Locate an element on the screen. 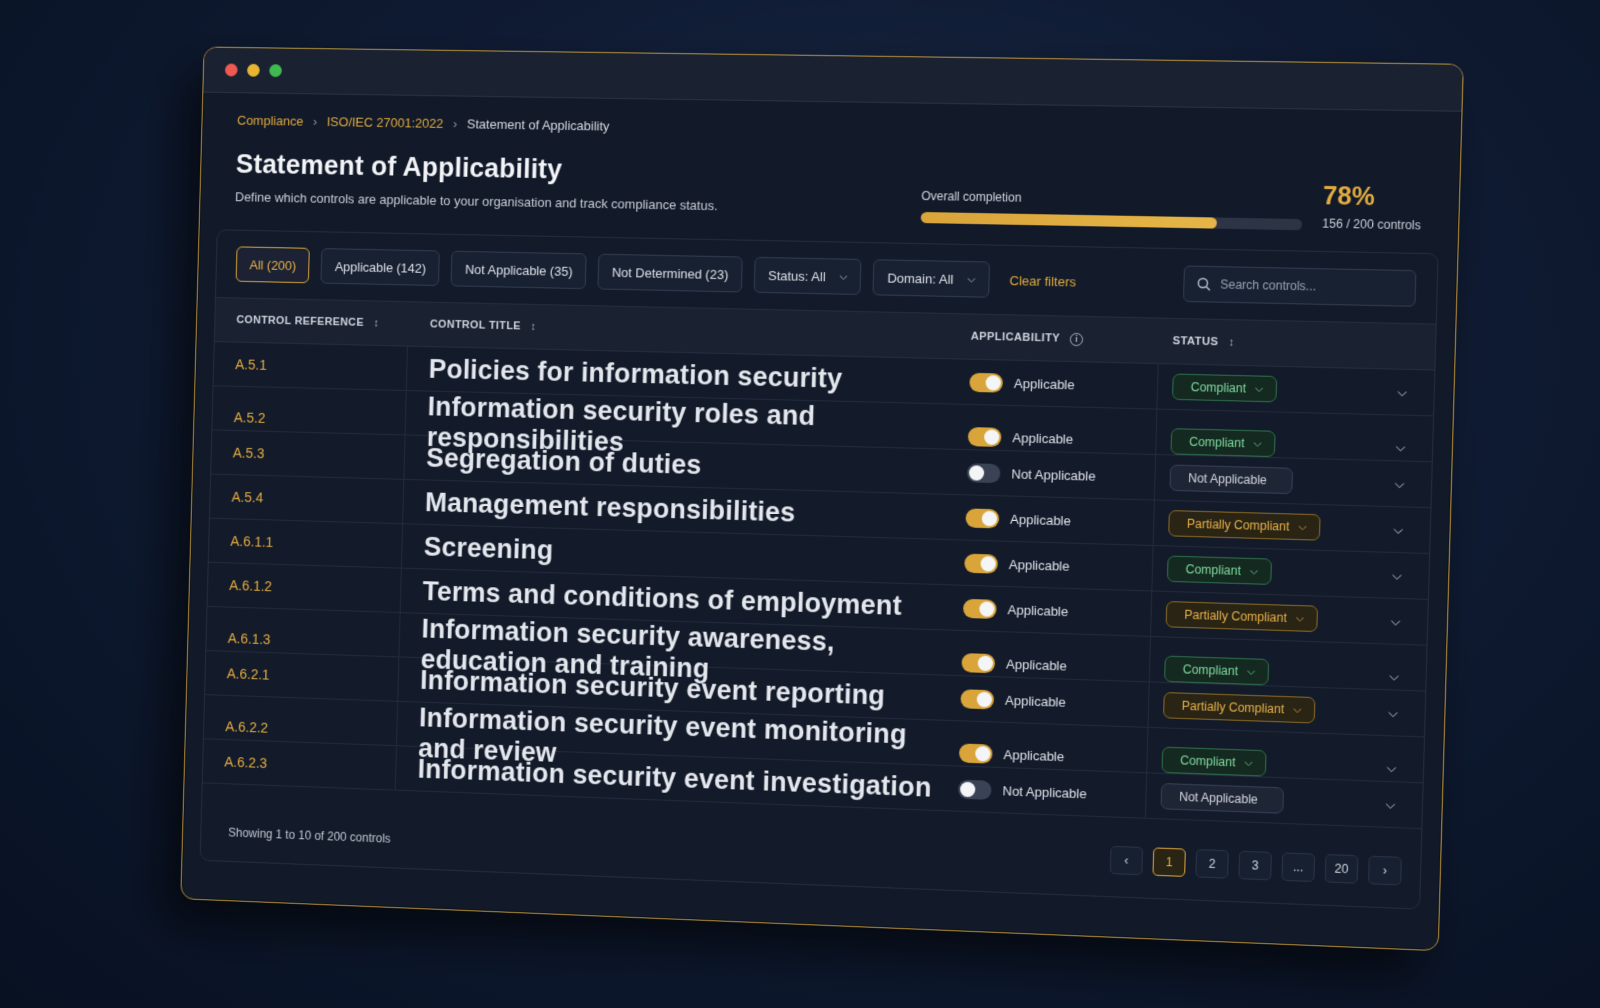 The image size is (1600, 1008). next-page-button: › is located at coordinates (1385, 871).